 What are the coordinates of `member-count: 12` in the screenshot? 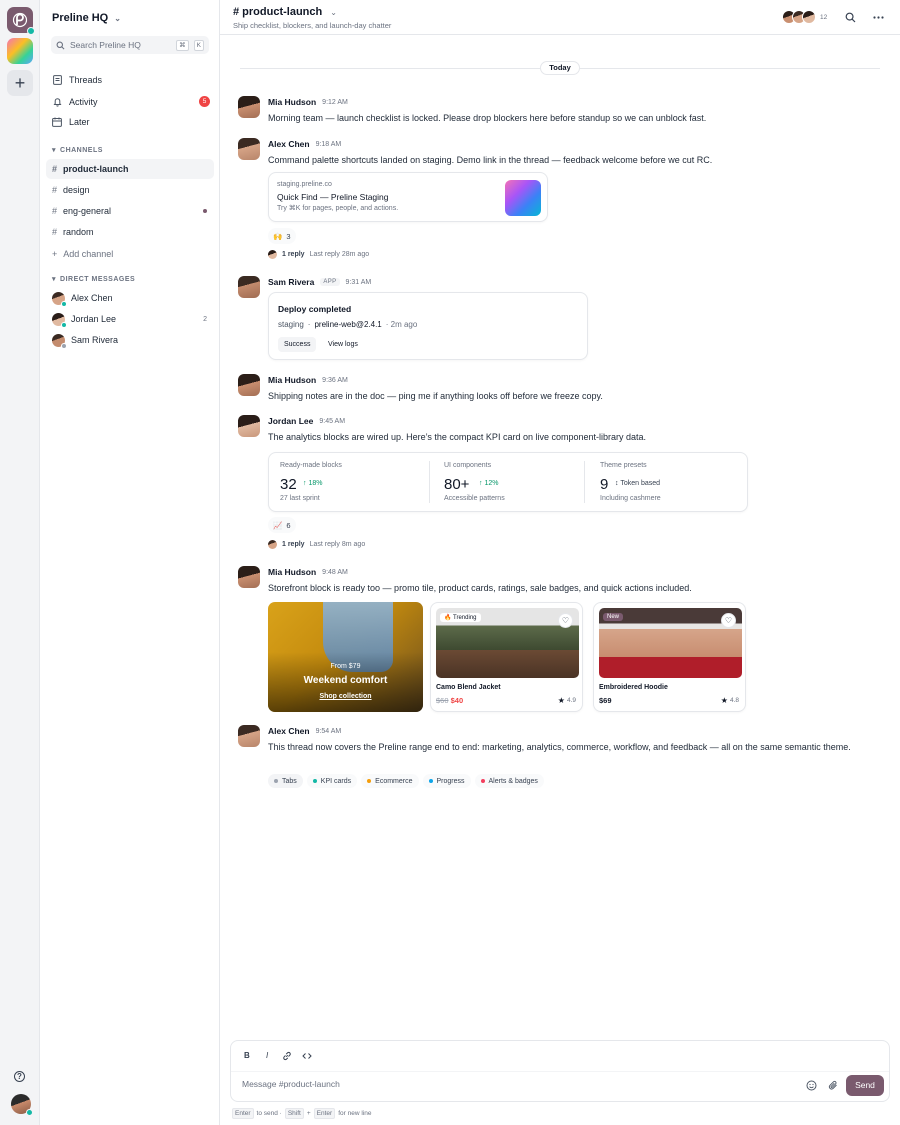 It's located at (824, 17).